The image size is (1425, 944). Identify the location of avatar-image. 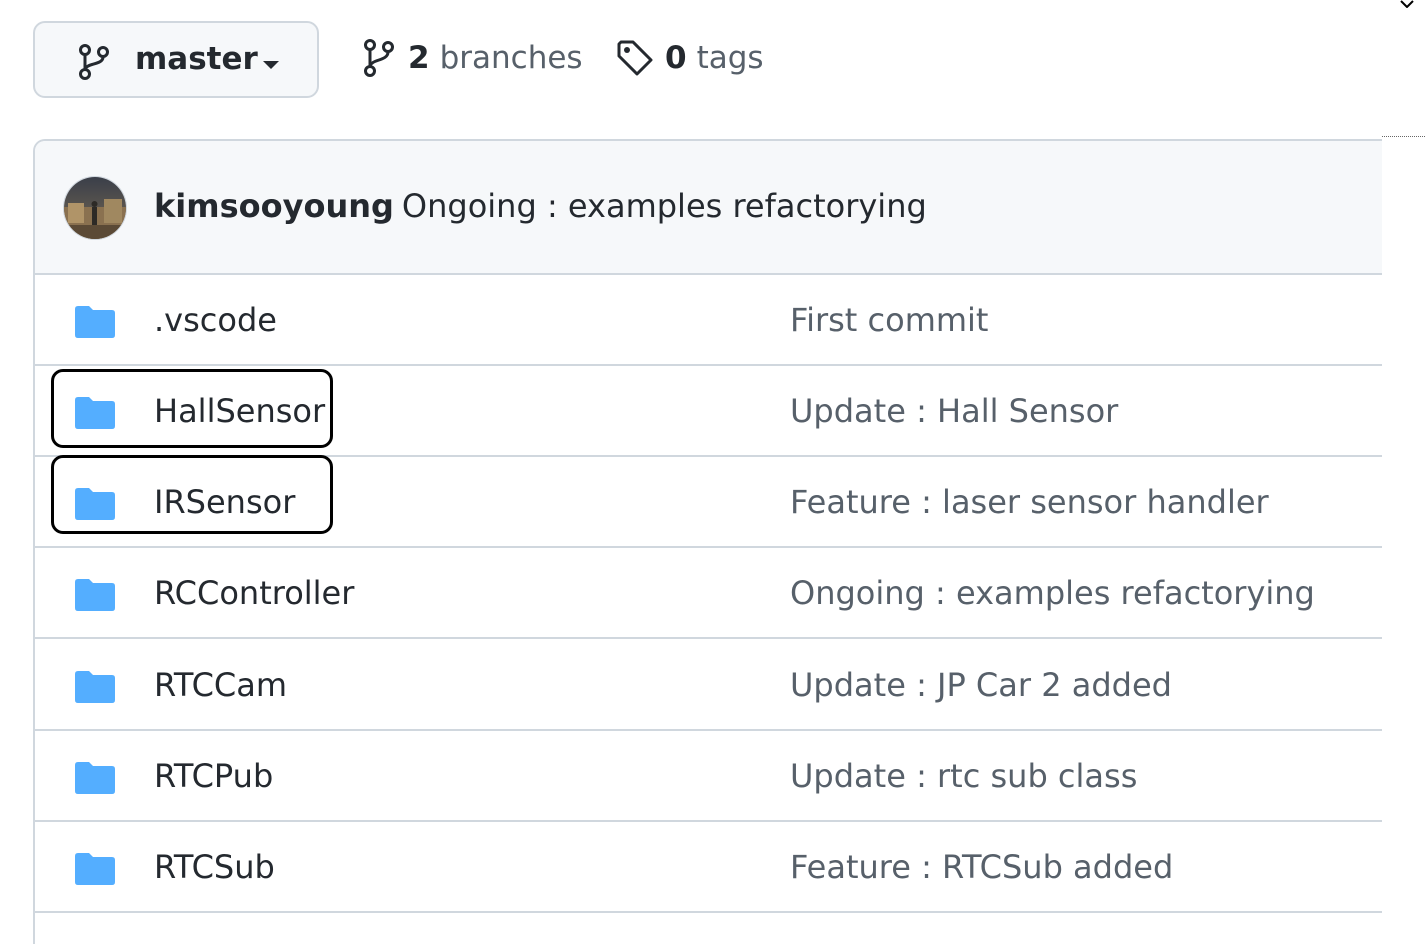
(95, 208).